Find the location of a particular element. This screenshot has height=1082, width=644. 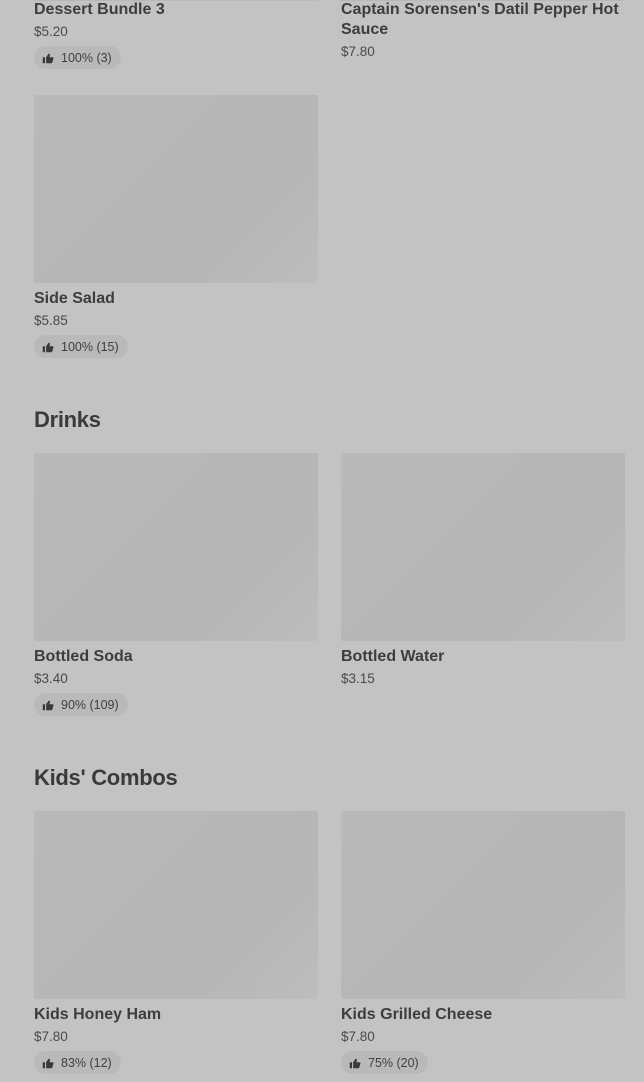

rating-badge: 83% (12) is located at coordinates (77, 1062).